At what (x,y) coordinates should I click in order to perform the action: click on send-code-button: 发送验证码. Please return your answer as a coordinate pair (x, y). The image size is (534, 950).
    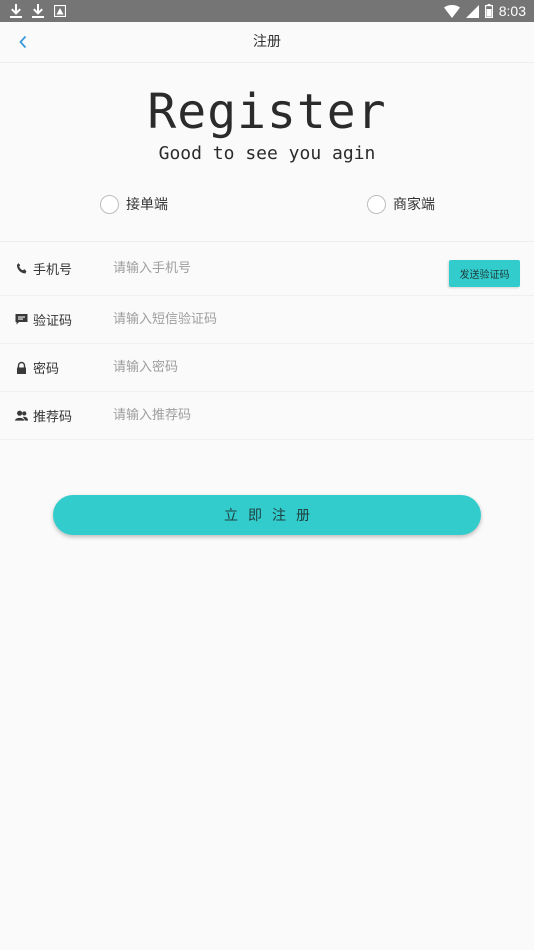
    Looking at the image, I should click on (484, 273).